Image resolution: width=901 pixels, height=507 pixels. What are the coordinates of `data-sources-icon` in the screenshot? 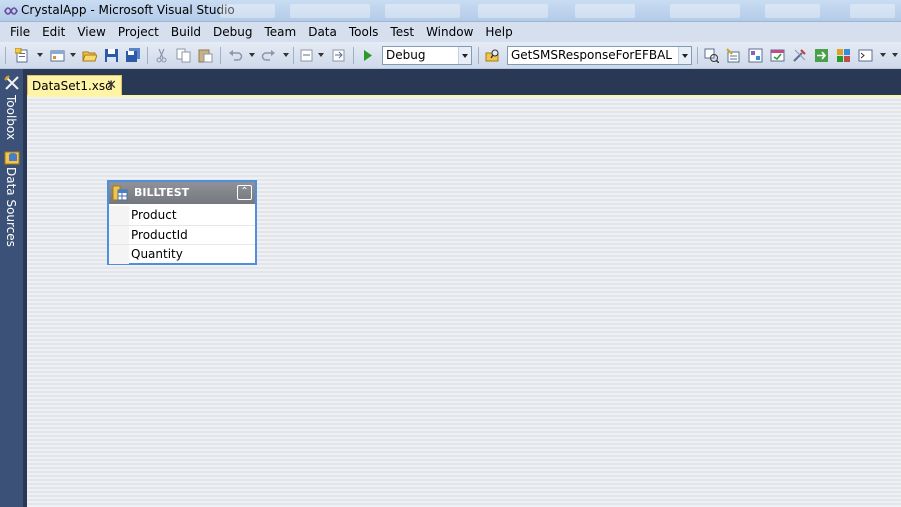 It's located at (12, 158).